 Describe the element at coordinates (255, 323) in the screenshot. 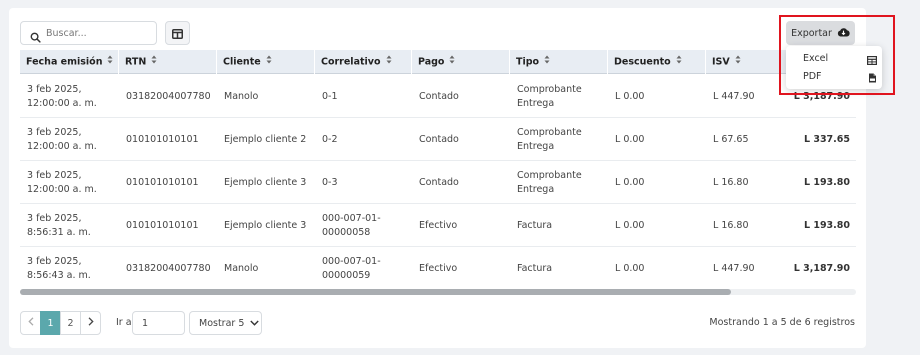

I see `chevron-down-icon` at that location.